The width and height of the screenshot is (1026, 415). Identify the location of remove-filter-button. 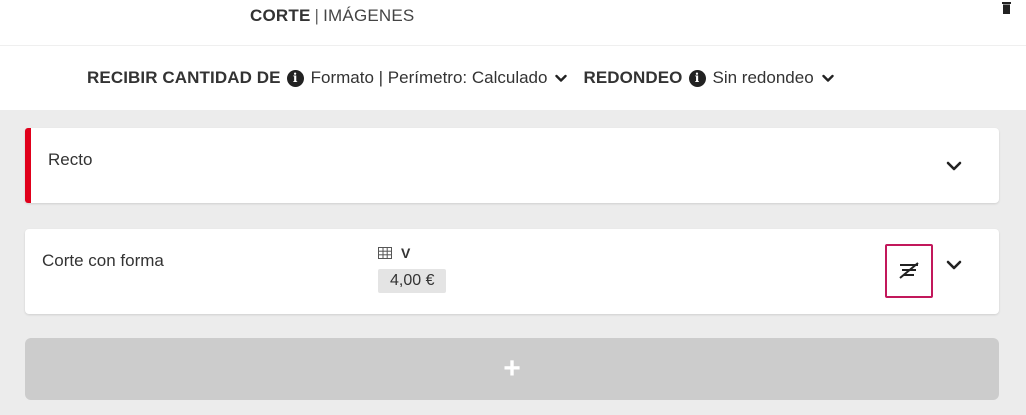
(909, 271).